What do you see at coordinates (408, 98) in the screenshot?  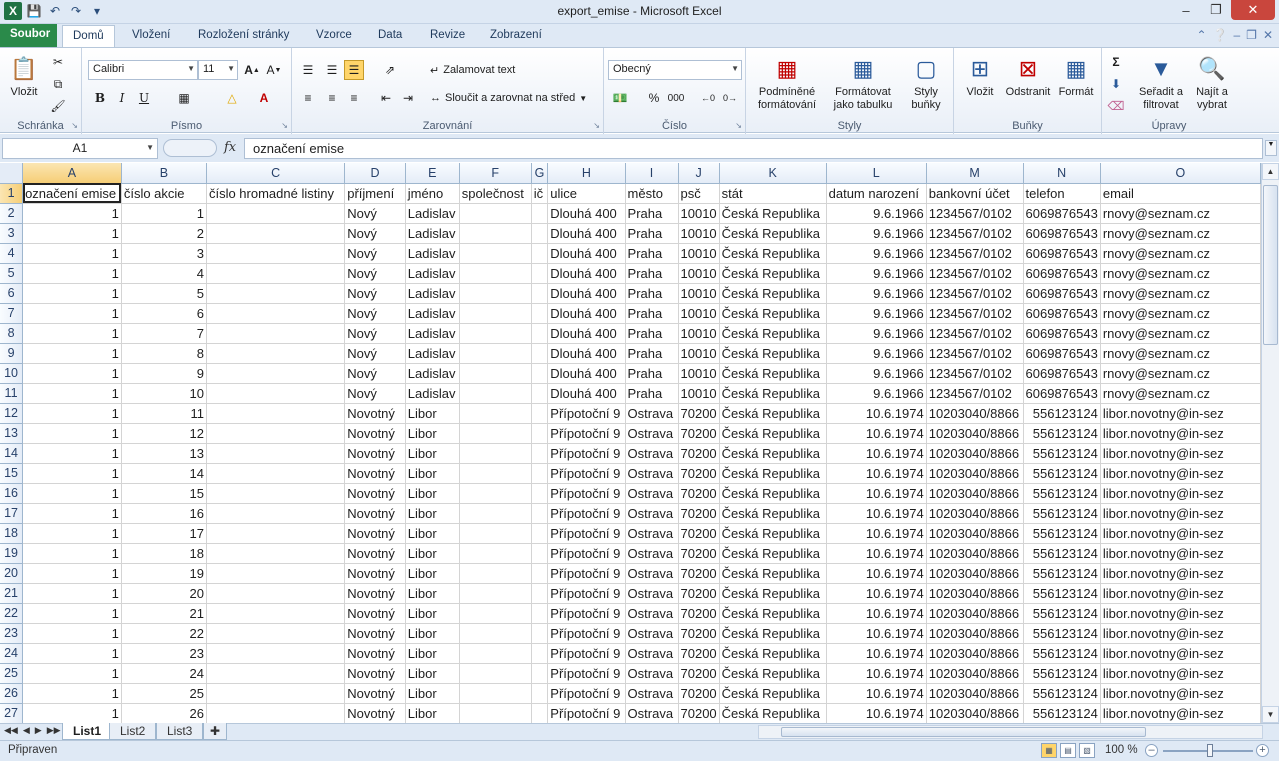 I see `increase-indent-icon: ⇥` at bounding box center [408, 98].